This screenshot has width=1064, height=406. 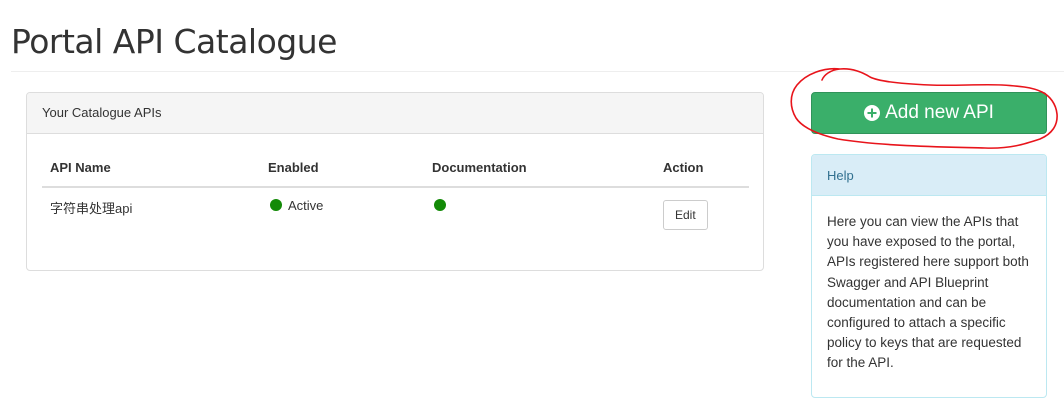 I want to click on table-header-row: API Name Enabled Documentation Action, so click(x=395, y=173).